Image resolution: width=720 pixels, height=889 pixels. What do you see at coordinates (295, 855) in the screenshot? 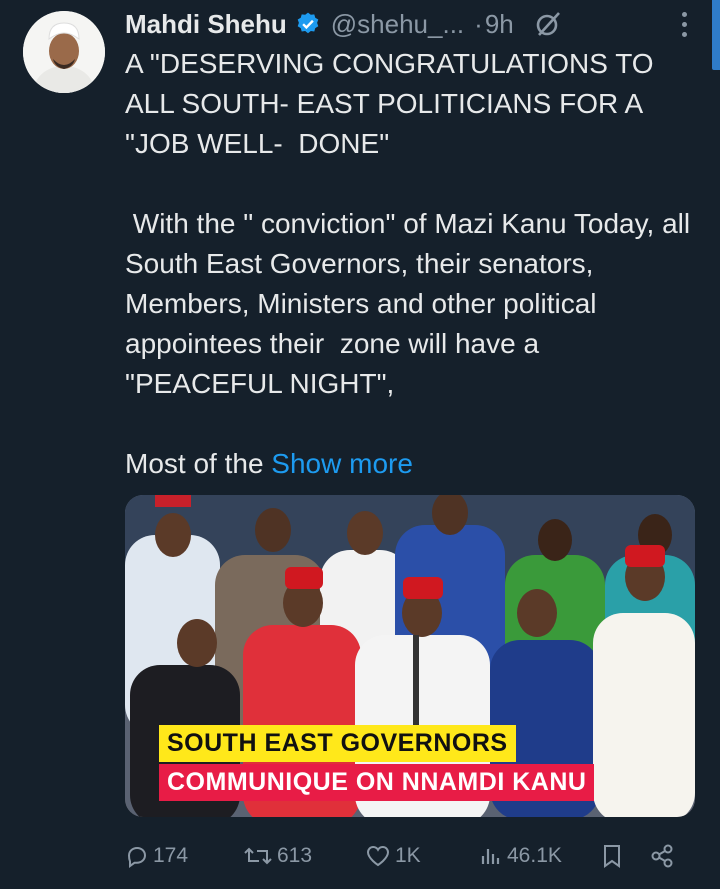
I see `repost-count: 613` at bounding box center [295, 855].